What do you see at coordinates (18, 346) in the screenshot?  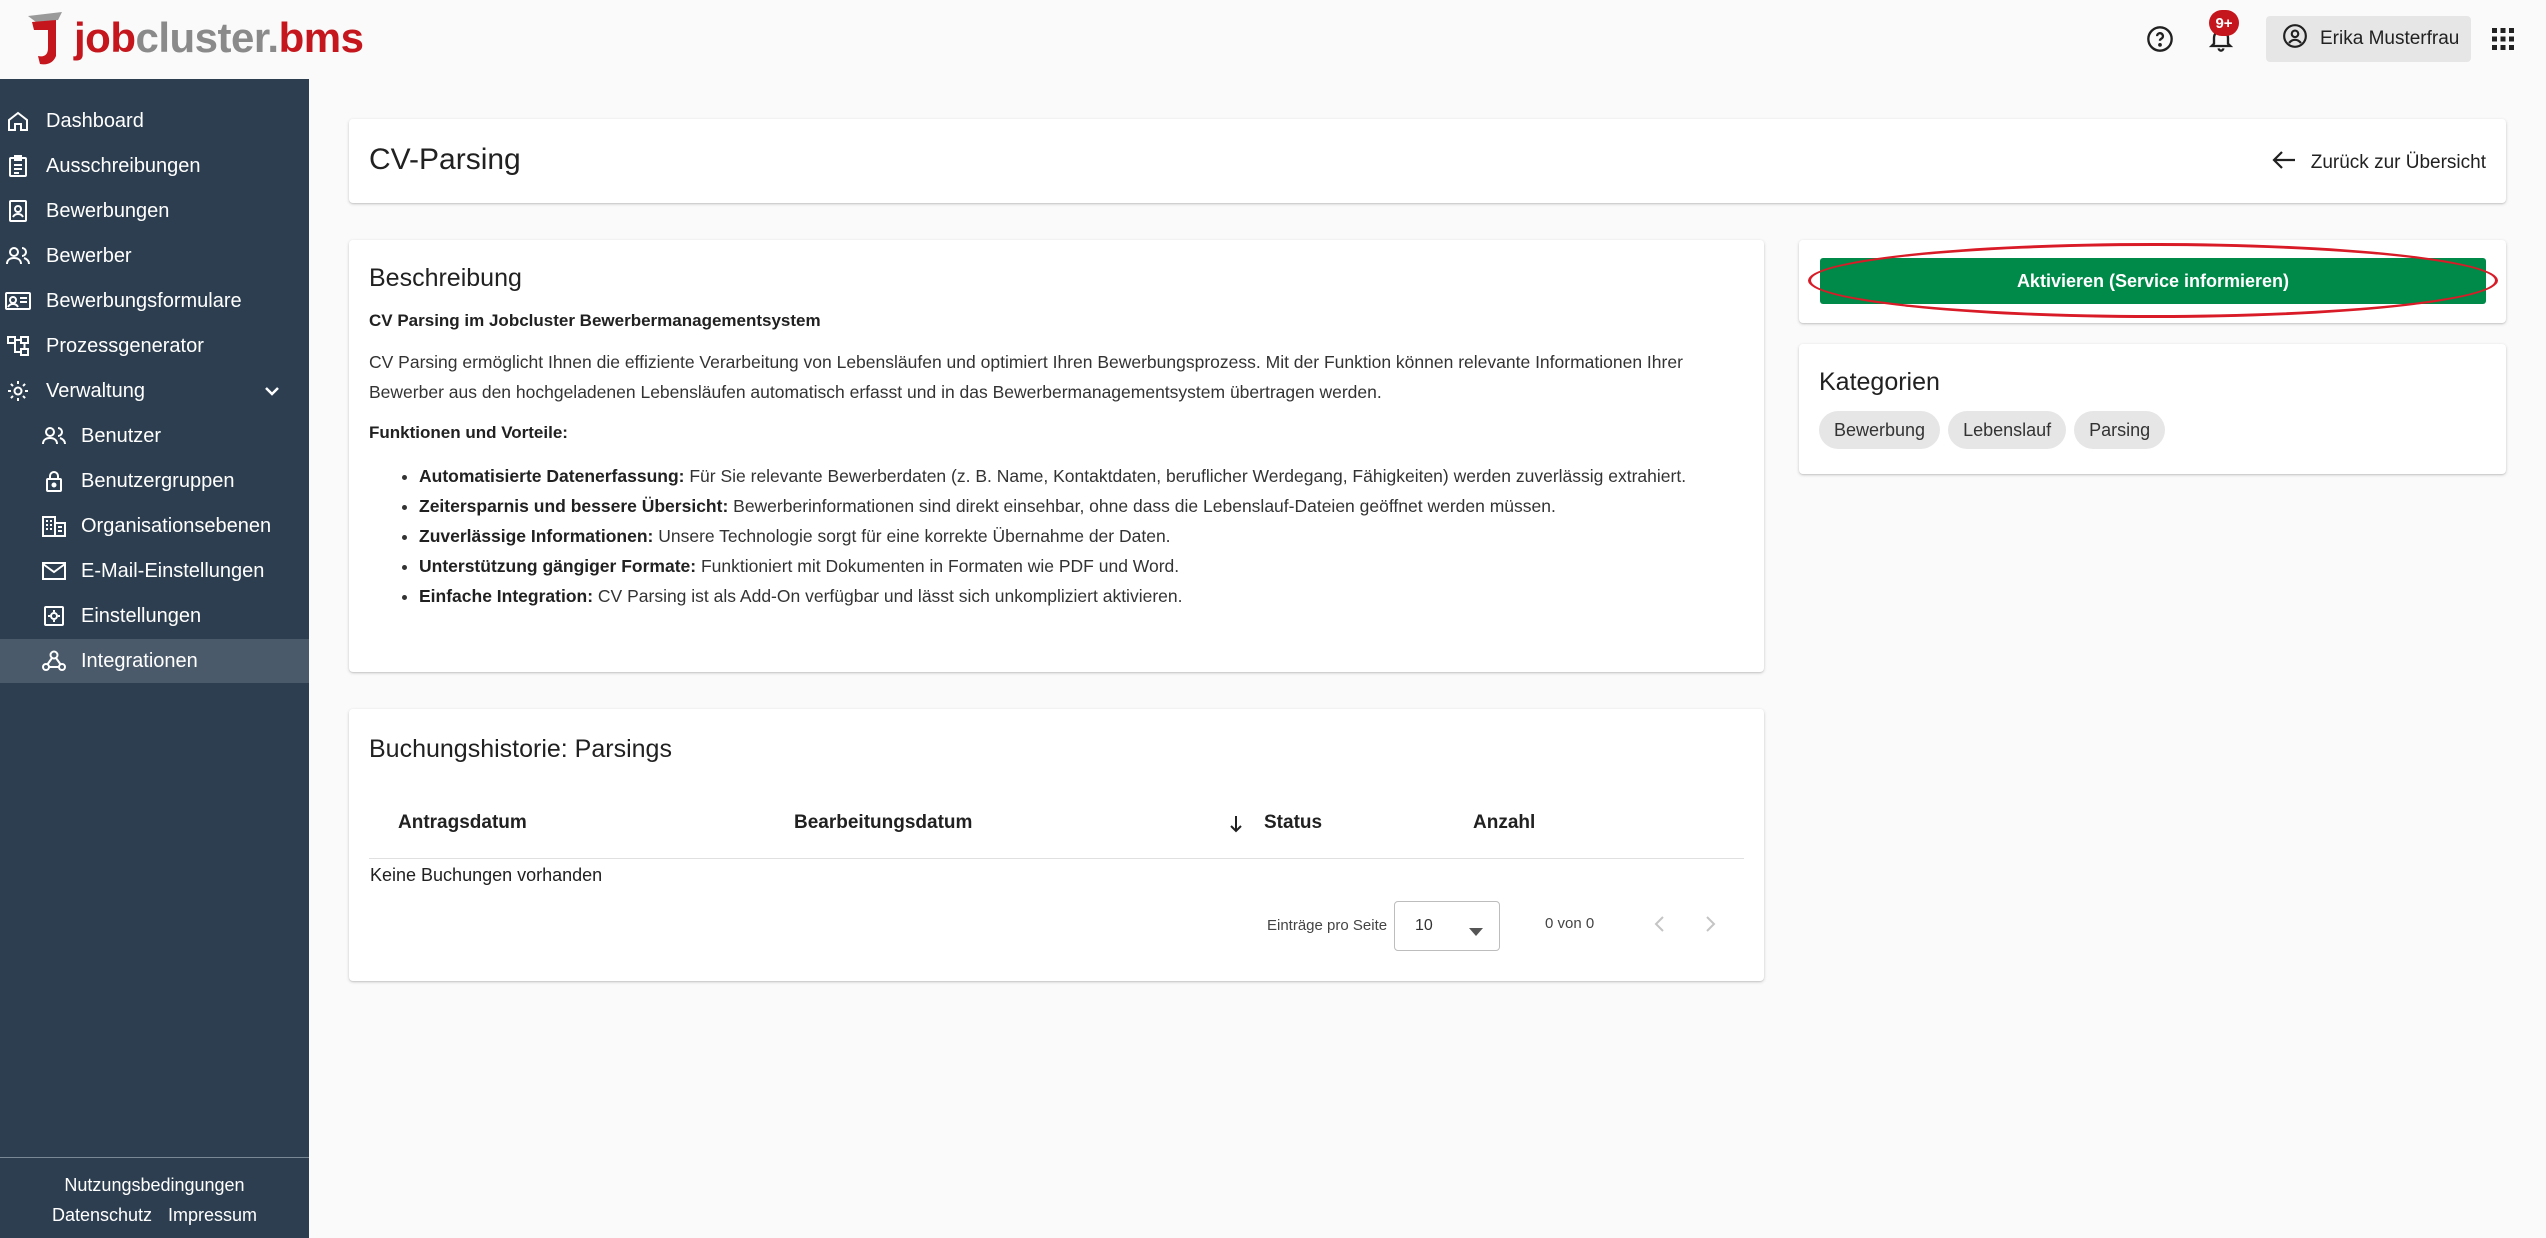 I see `flowchart-icon` at bounding box center [18, 346].